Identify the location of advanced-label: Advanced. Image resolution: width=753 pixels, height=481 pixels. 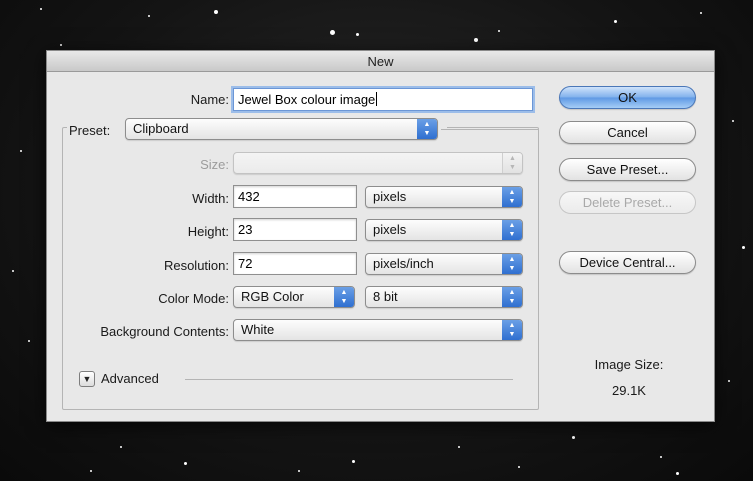
(130, 378).